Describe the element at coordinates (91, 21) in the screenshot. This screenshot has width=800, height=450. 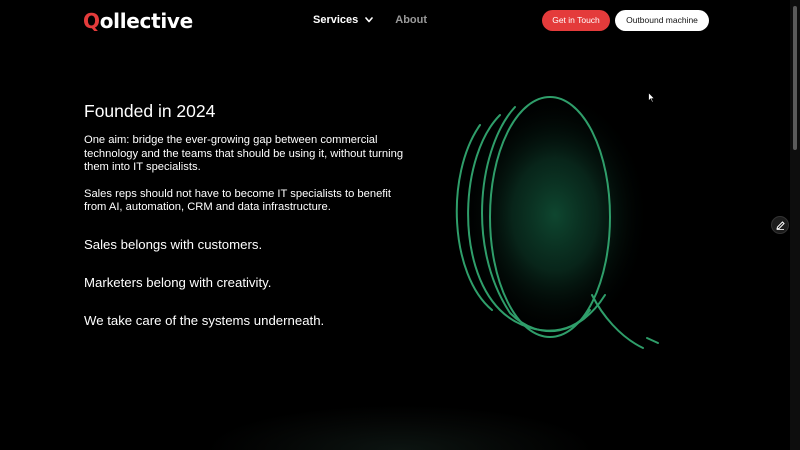
I see `logo-q: Q` at that location.